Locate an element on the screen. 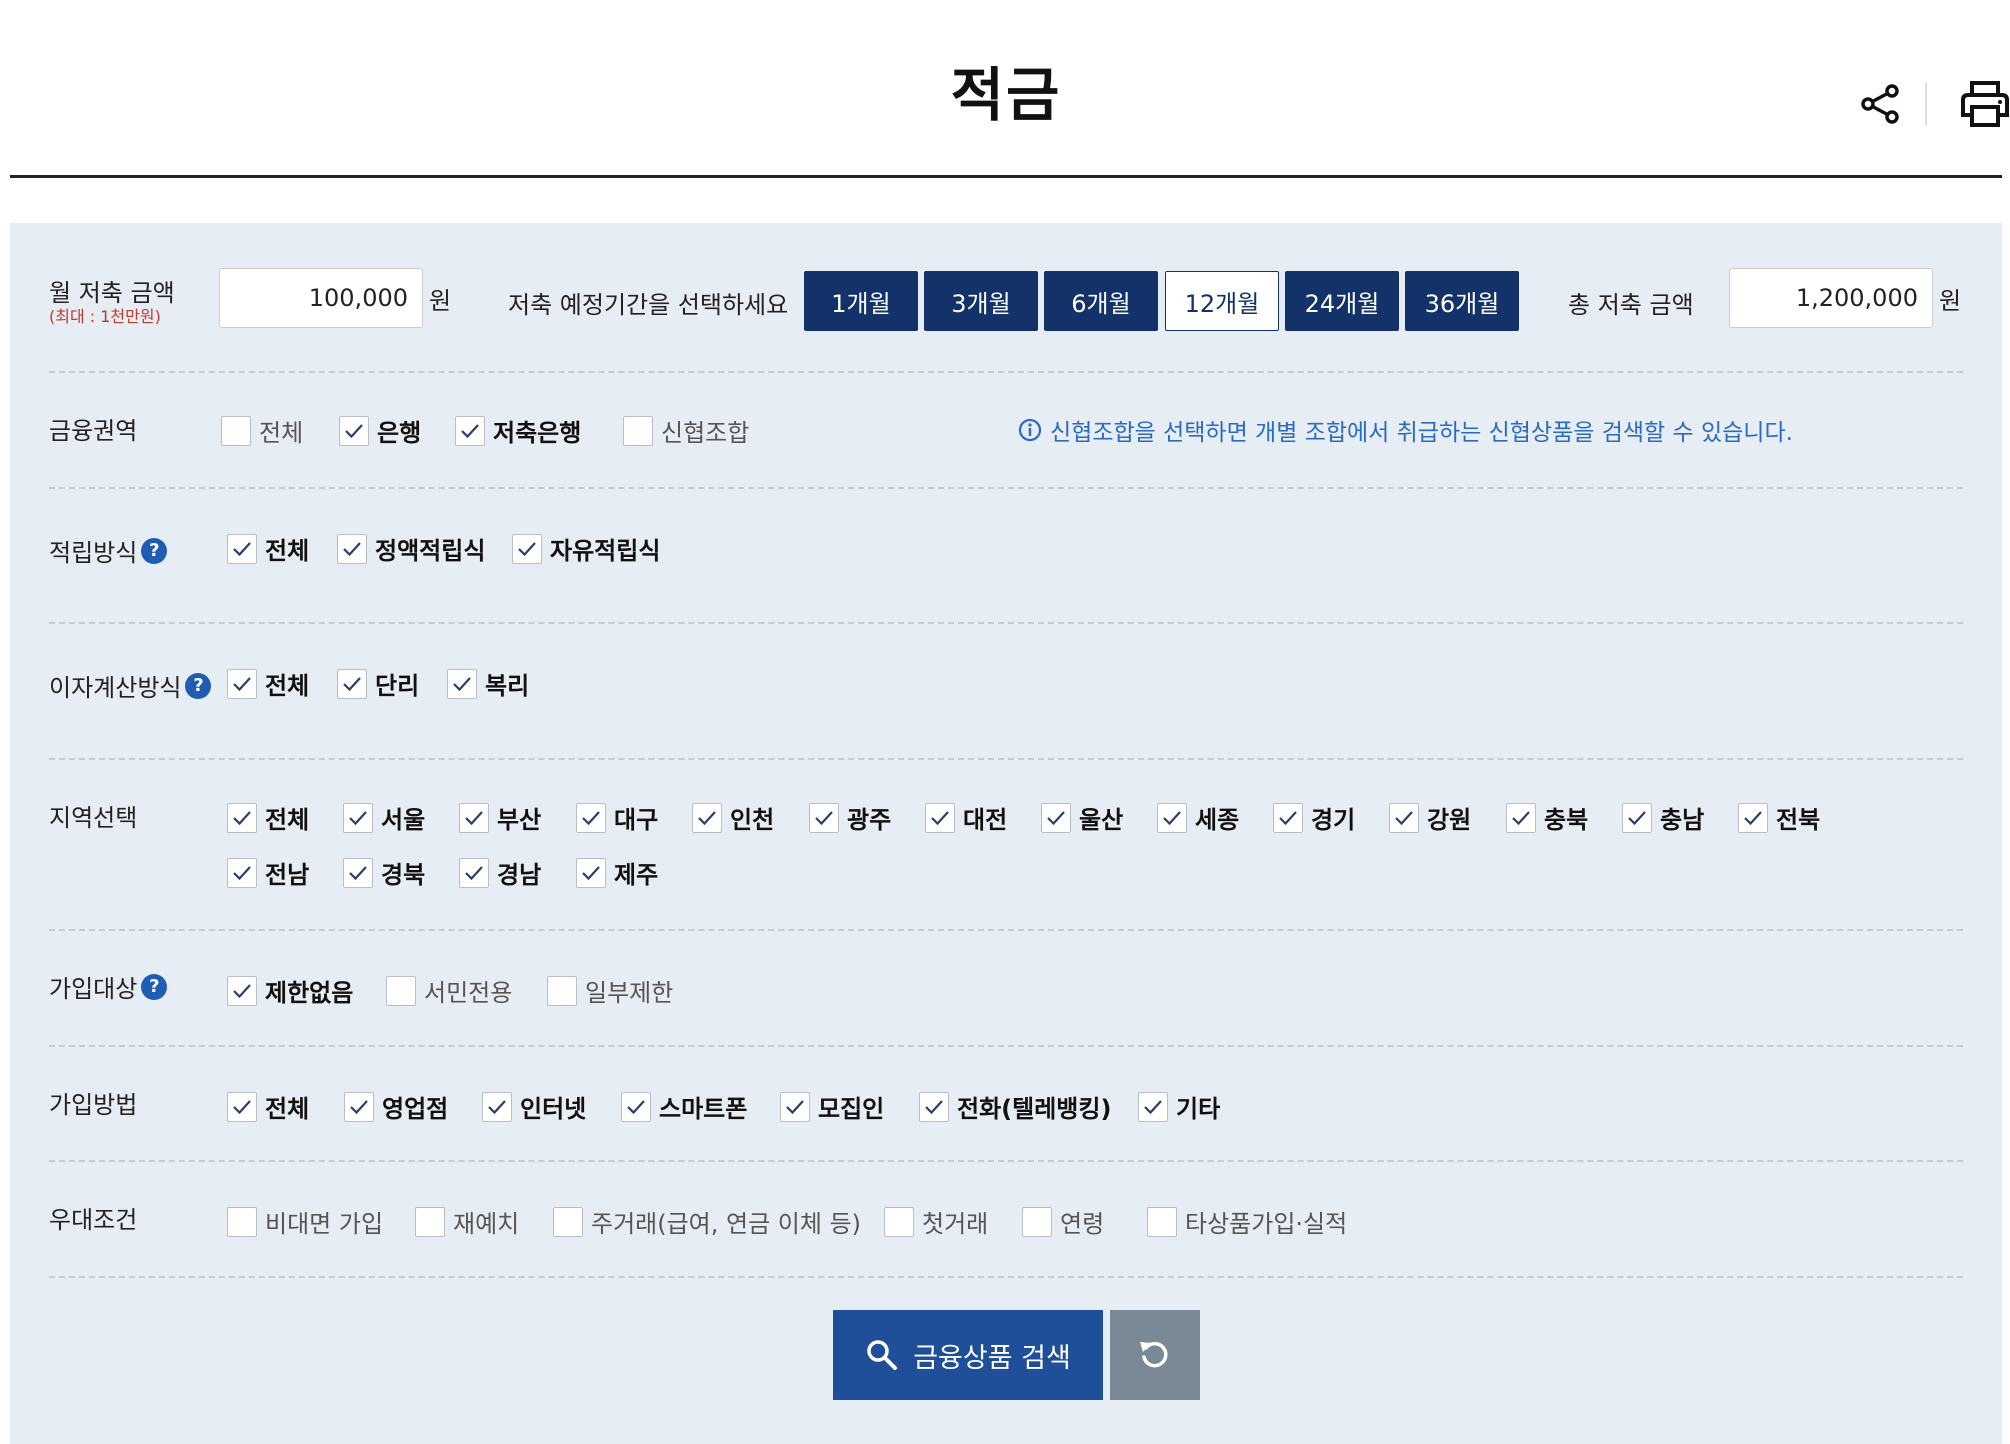 This screenshot has height=1444, width=2010. toolbar-divider is located at coordinates (1926, 104).